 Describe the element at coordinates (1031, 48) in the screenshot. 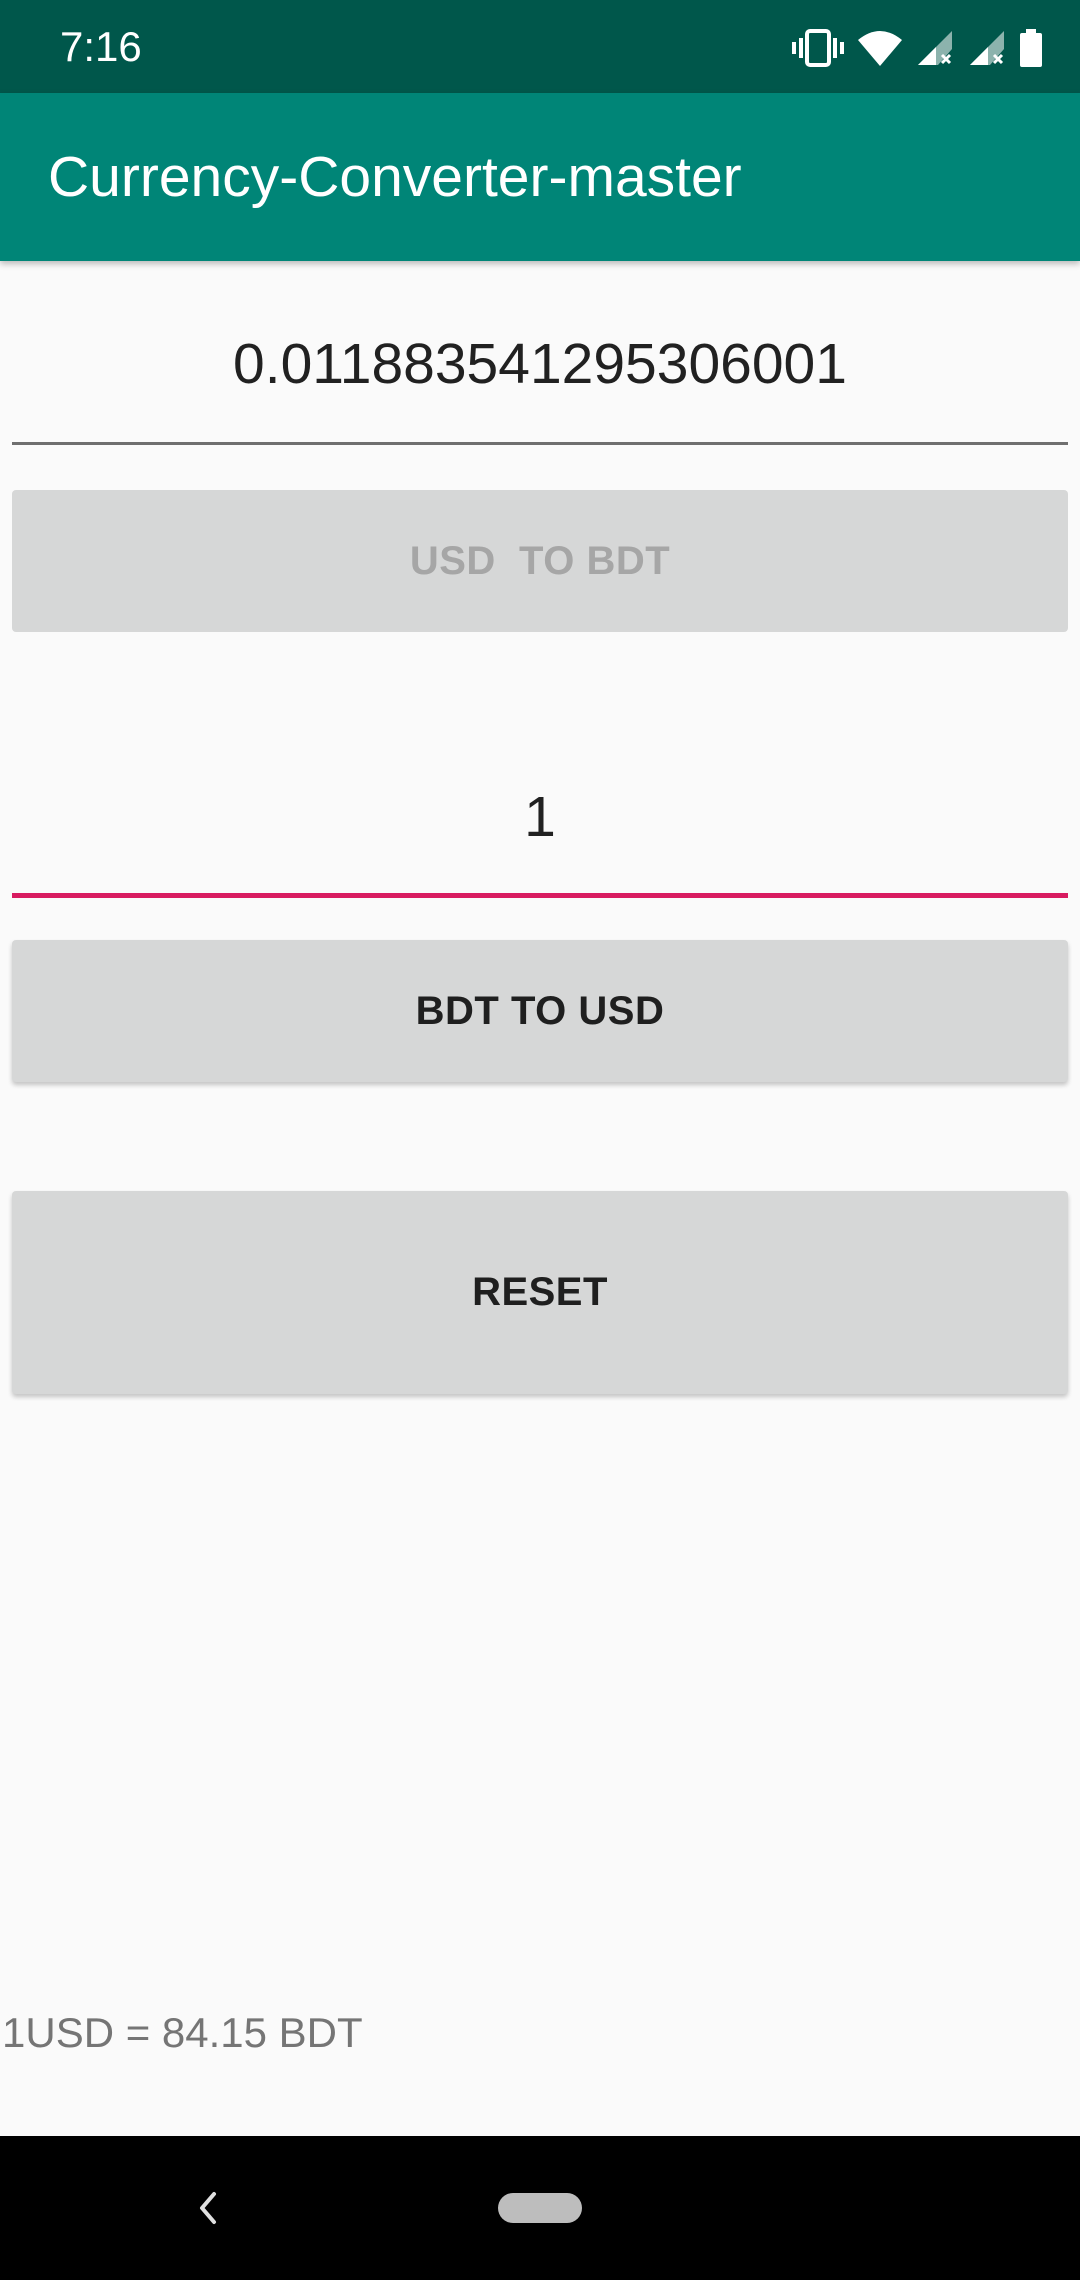

I see `battery-icon` at that location.